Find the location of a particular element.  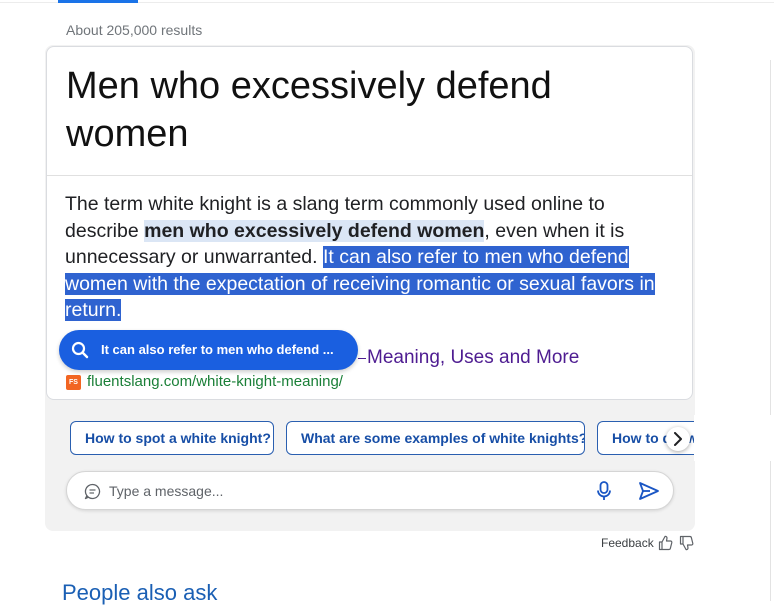

suggestion-chip-3: How to d... w is located at coordinates (652, 438).